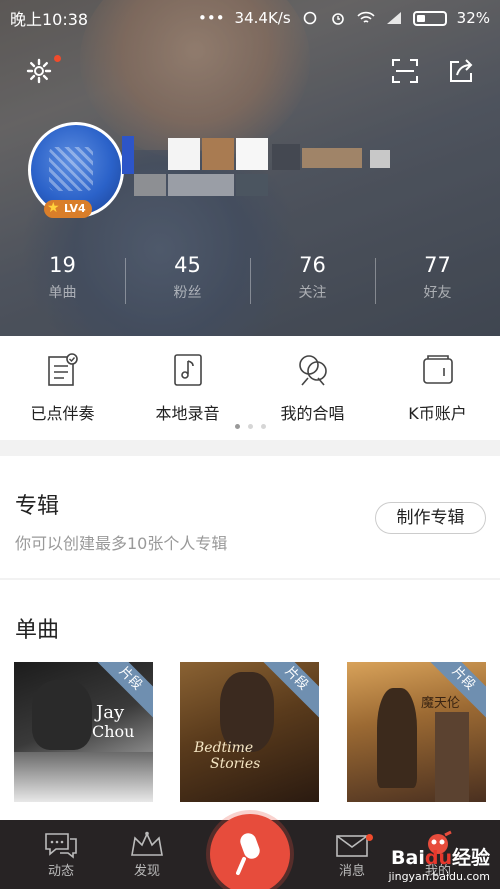 The image size is (500, 889). I want to click on signal-icon, so click(393, 18).